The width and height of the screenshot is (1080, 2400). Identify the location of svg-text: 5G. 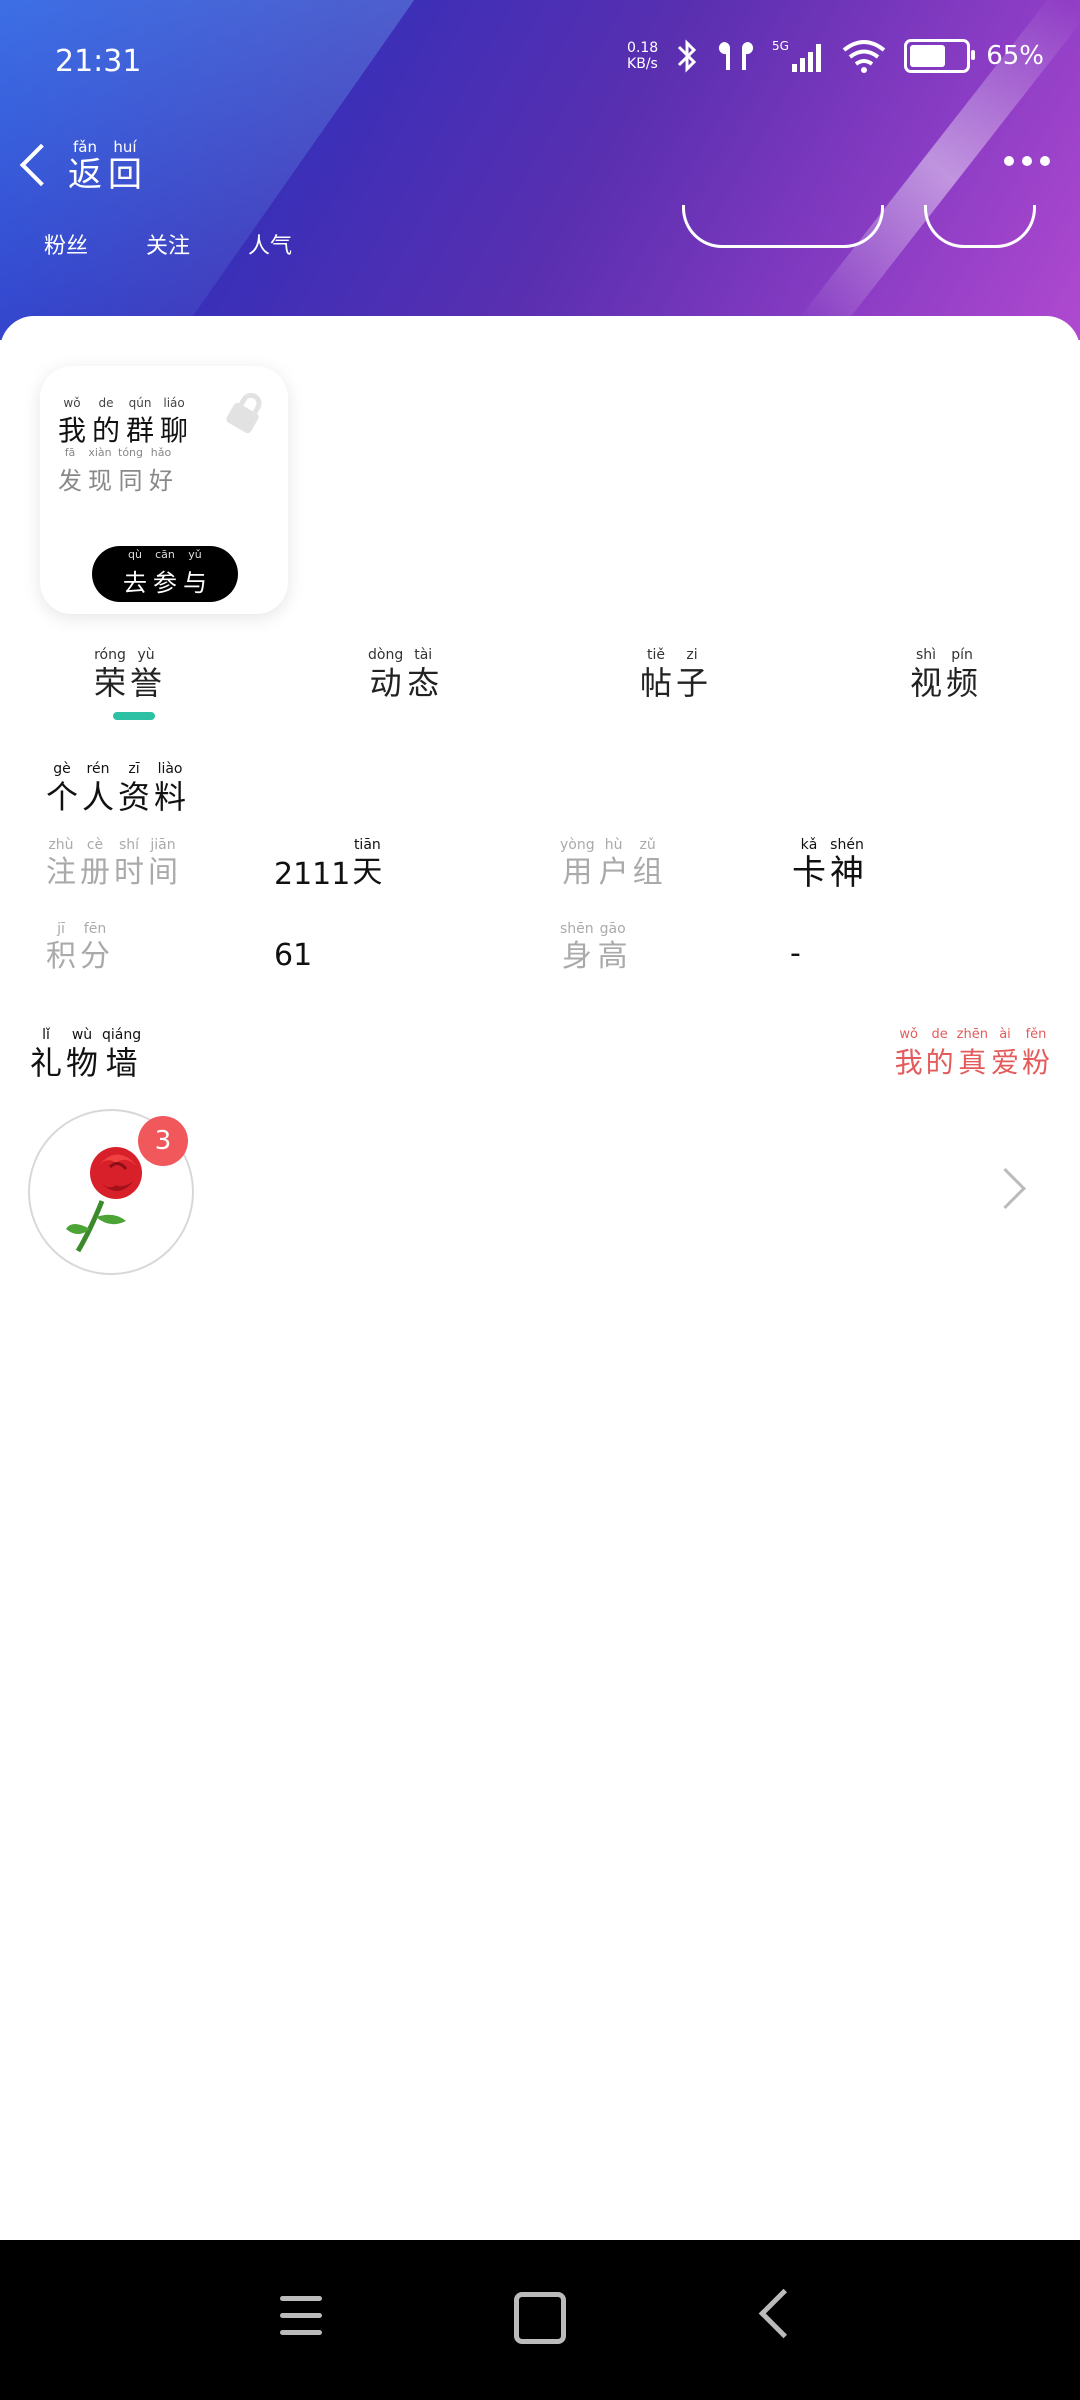
(780, 46).